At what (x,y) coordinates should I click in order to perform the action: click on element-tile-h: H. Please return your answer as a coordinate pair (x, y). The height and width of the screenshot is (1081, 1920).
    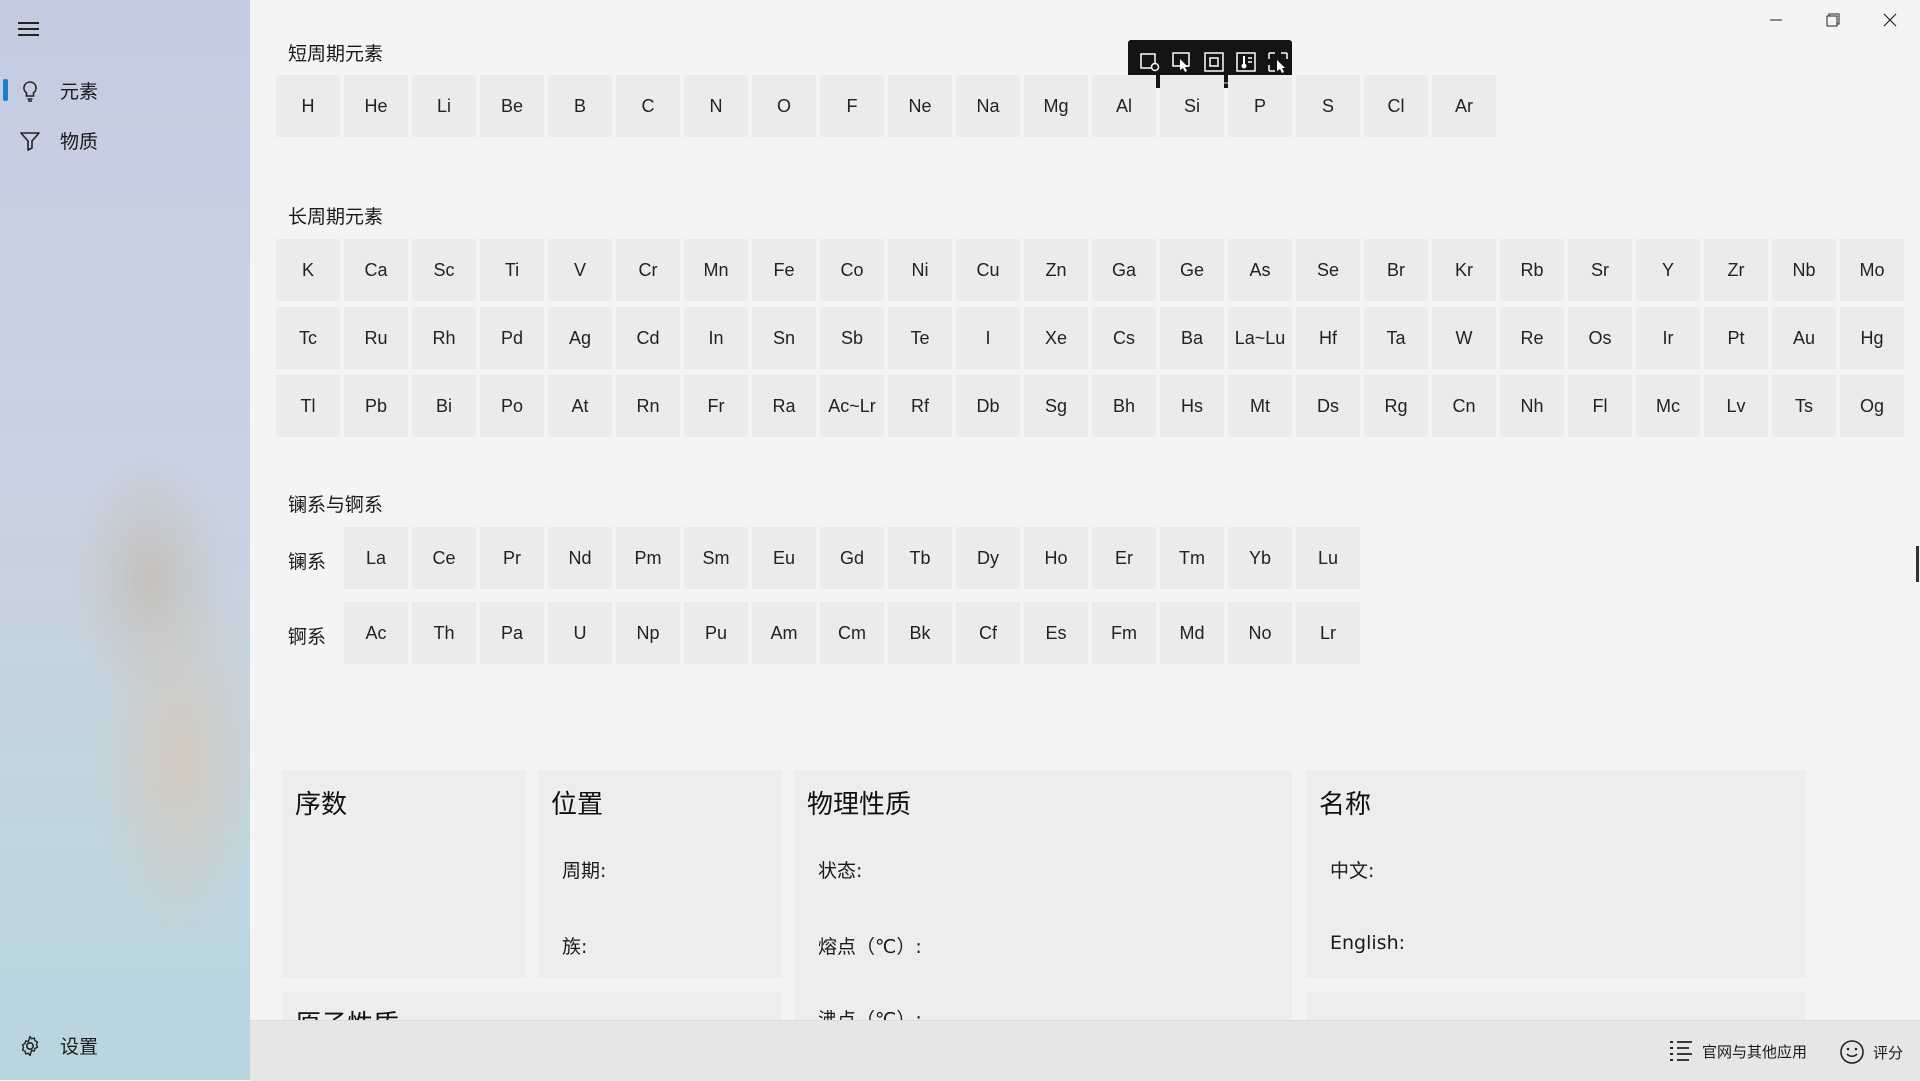
    Looking at the image, I should click on (308, 106).